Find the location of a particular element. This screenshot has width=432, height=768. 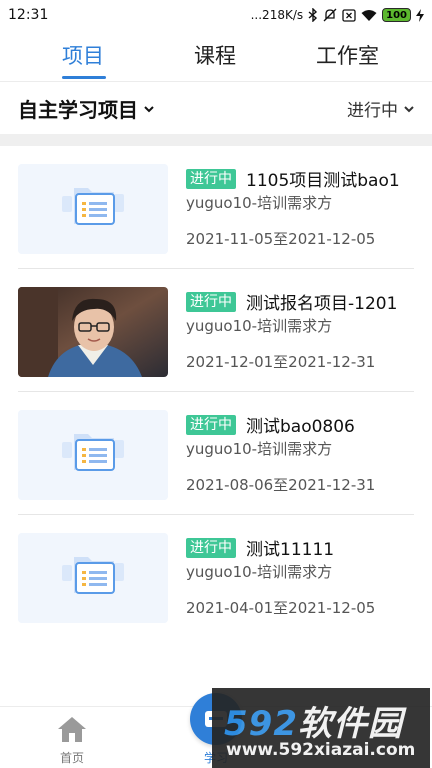

person-photo-icon is located at coordinates (93, 332).